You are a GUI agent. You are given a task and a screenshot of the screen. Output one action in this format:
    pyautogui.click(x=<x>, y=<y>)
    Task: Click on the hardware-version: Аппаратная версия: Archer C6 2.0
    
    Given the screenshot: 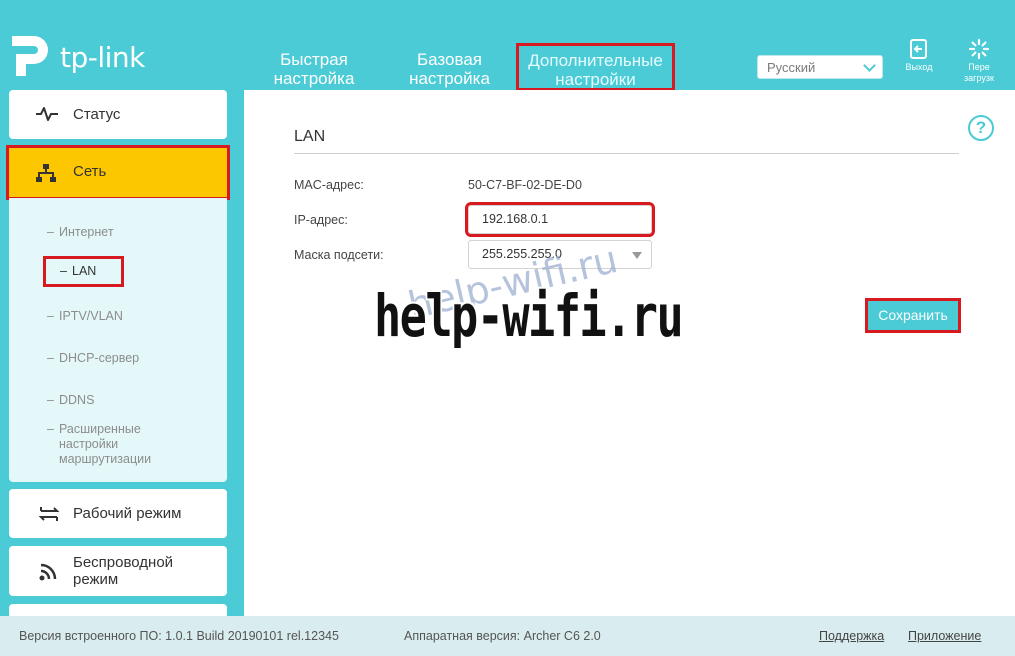 What is the action you would take?
    pyautogui.click(x=502, y=636)
    